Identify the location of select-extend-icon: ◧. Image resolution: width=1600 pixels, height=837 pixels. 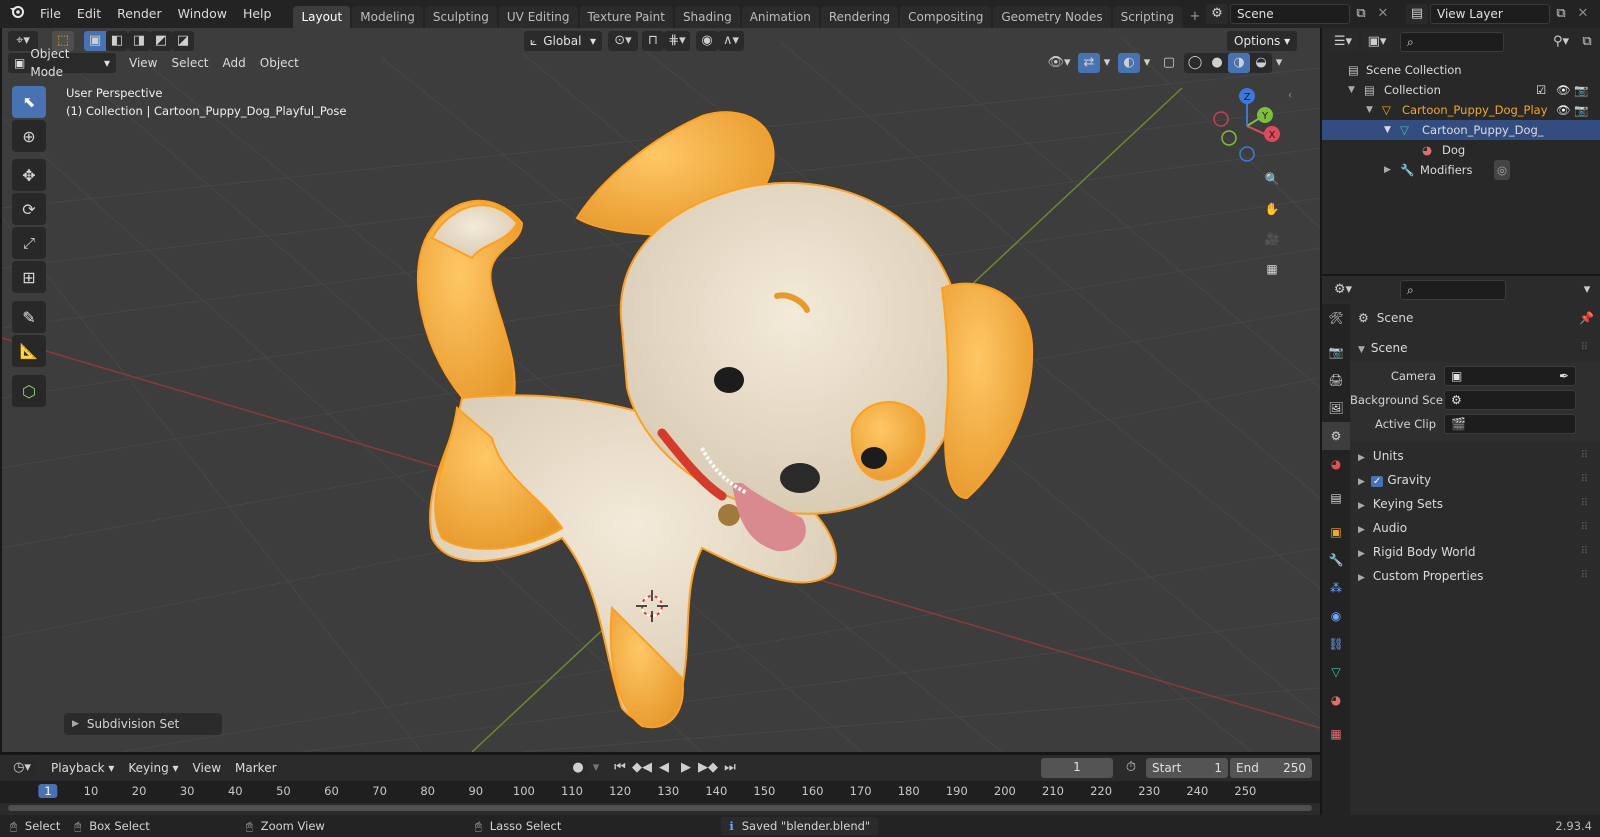
(117, 41).